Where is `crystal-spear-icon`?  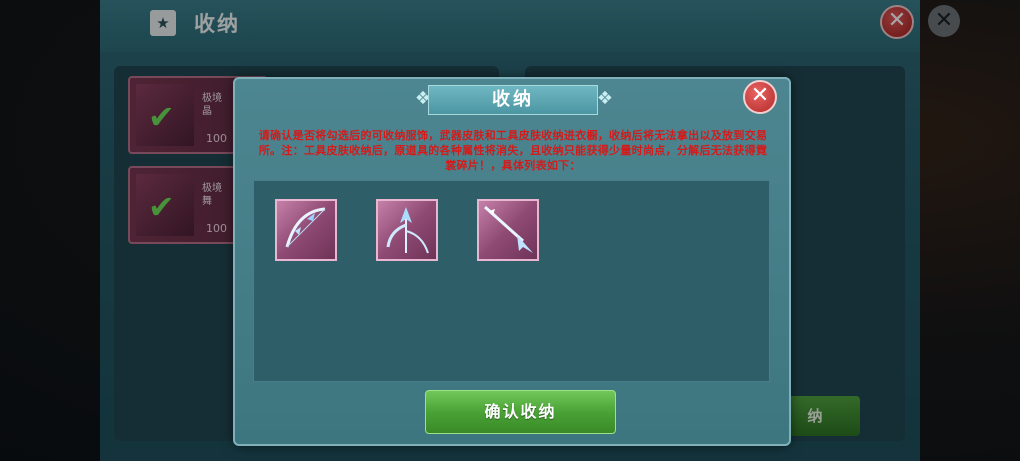
crystal-spear-icon is located at coordinates (508, 230).